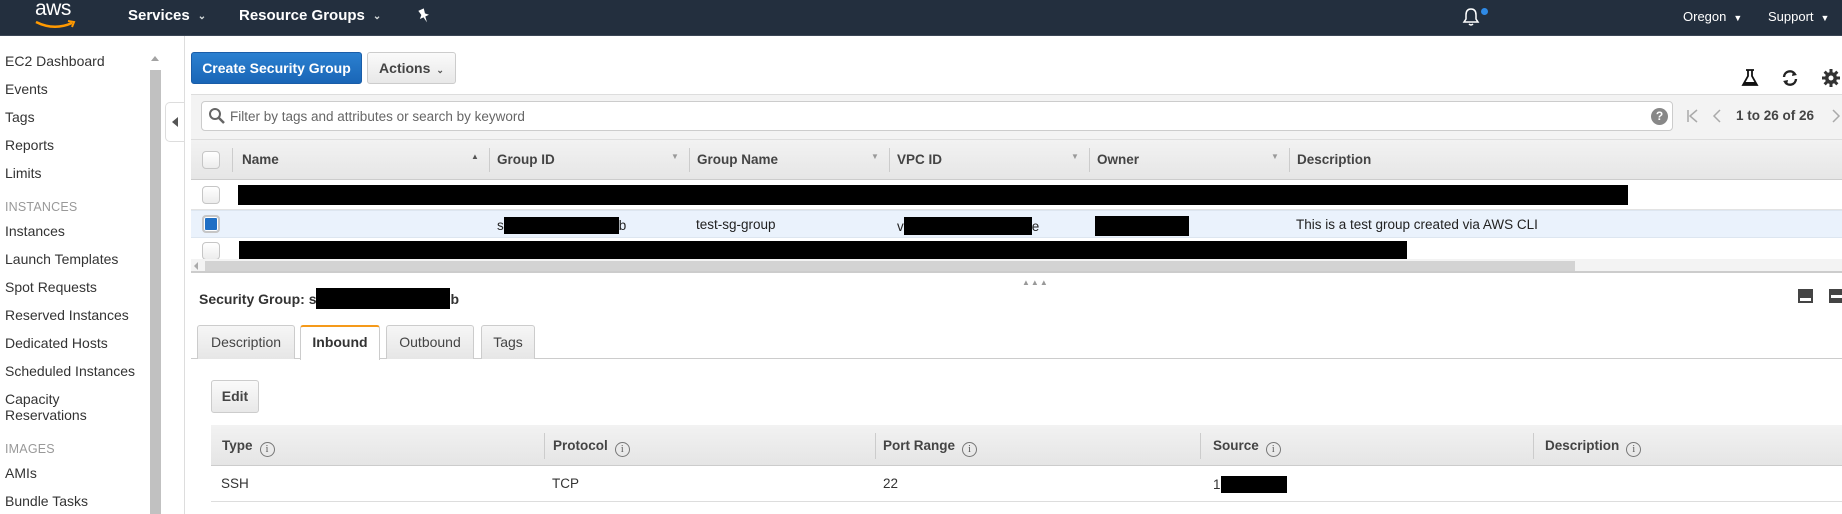 This screenshot has width=1842, height=514. What do you see at coordinates (217, 116) in the screenshot?
I see `search-icon` at bounding box center [217, 116].